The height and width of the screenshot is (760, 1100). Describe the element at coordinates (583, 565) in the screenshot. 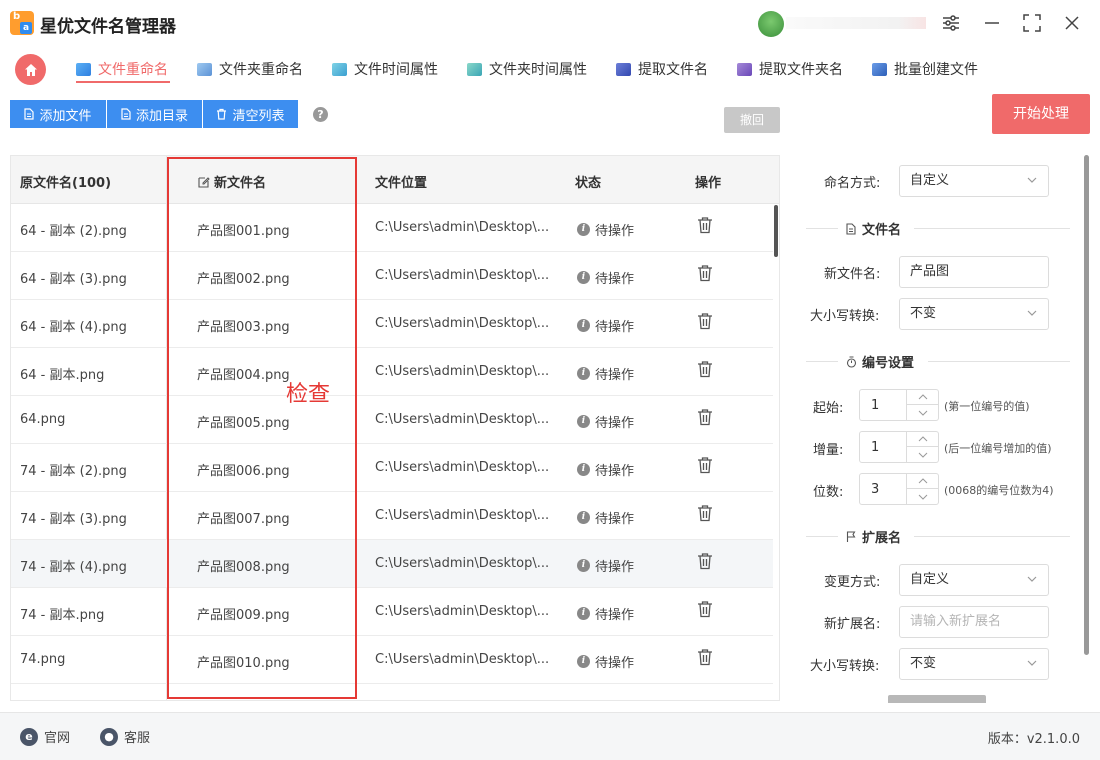

I see `info-icon: i` at that location.